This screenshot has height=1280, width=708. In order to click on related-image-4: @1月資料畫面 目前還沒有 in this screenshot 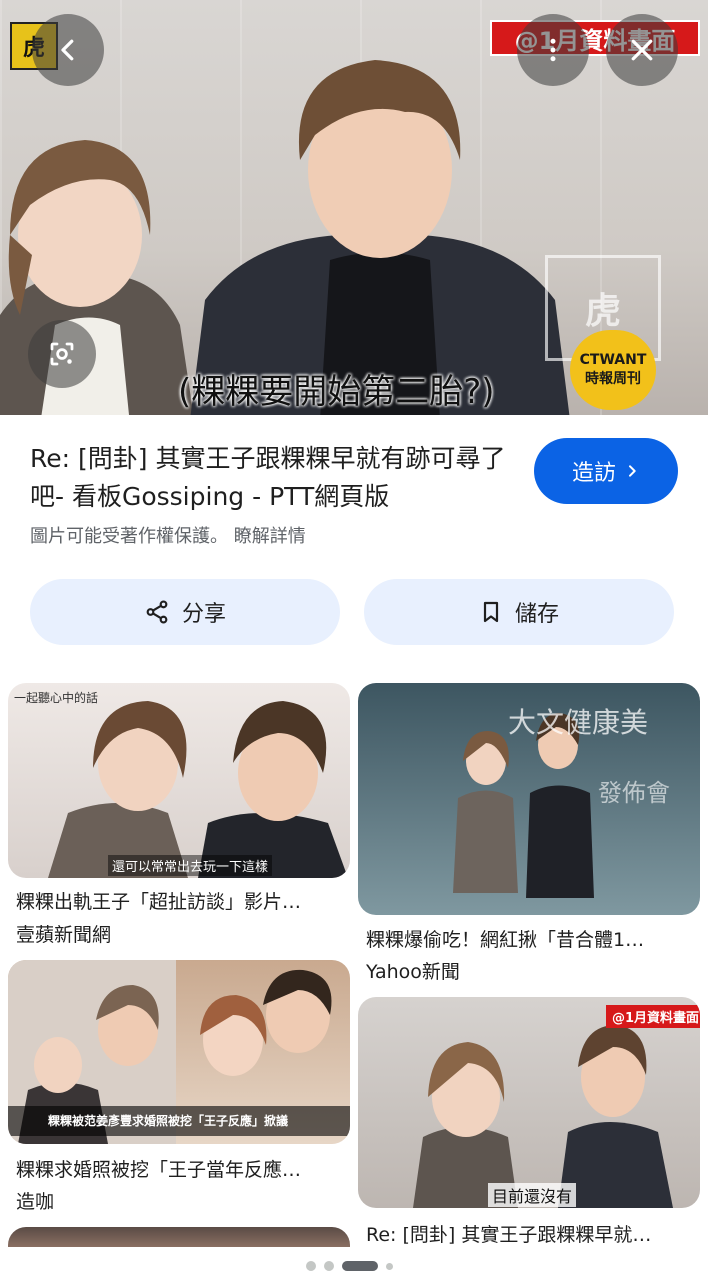, I will do `click(529, 1102)`.